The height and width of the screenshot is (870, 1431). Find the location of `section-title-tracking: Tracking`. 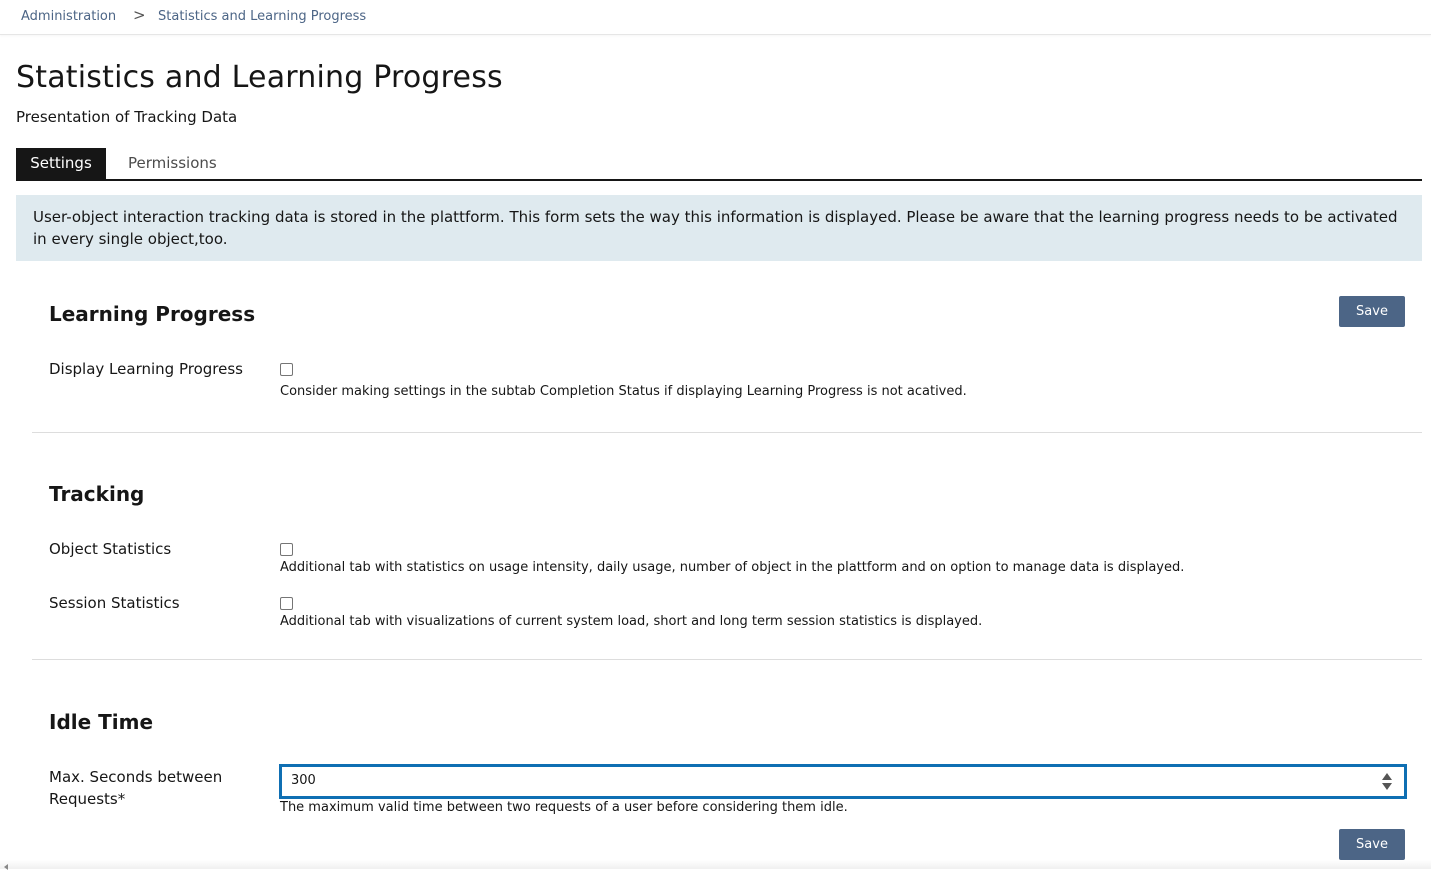

section-title-tracking: Tracking is located at coordinates (97, 494).